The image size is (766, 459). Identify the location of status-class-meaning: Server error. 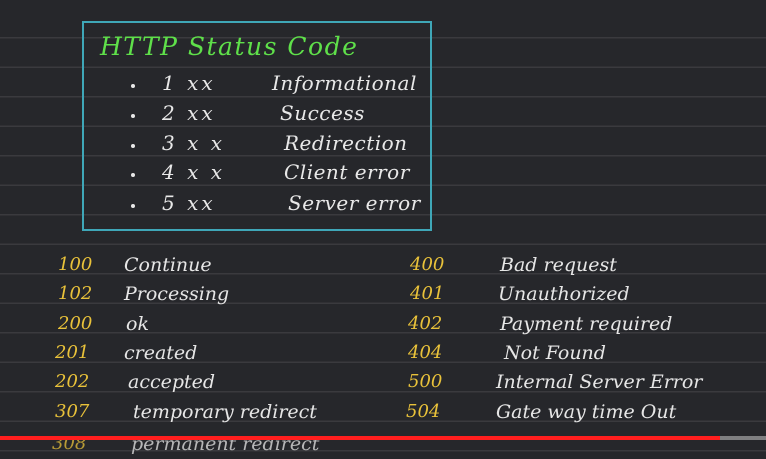
(354, 203).